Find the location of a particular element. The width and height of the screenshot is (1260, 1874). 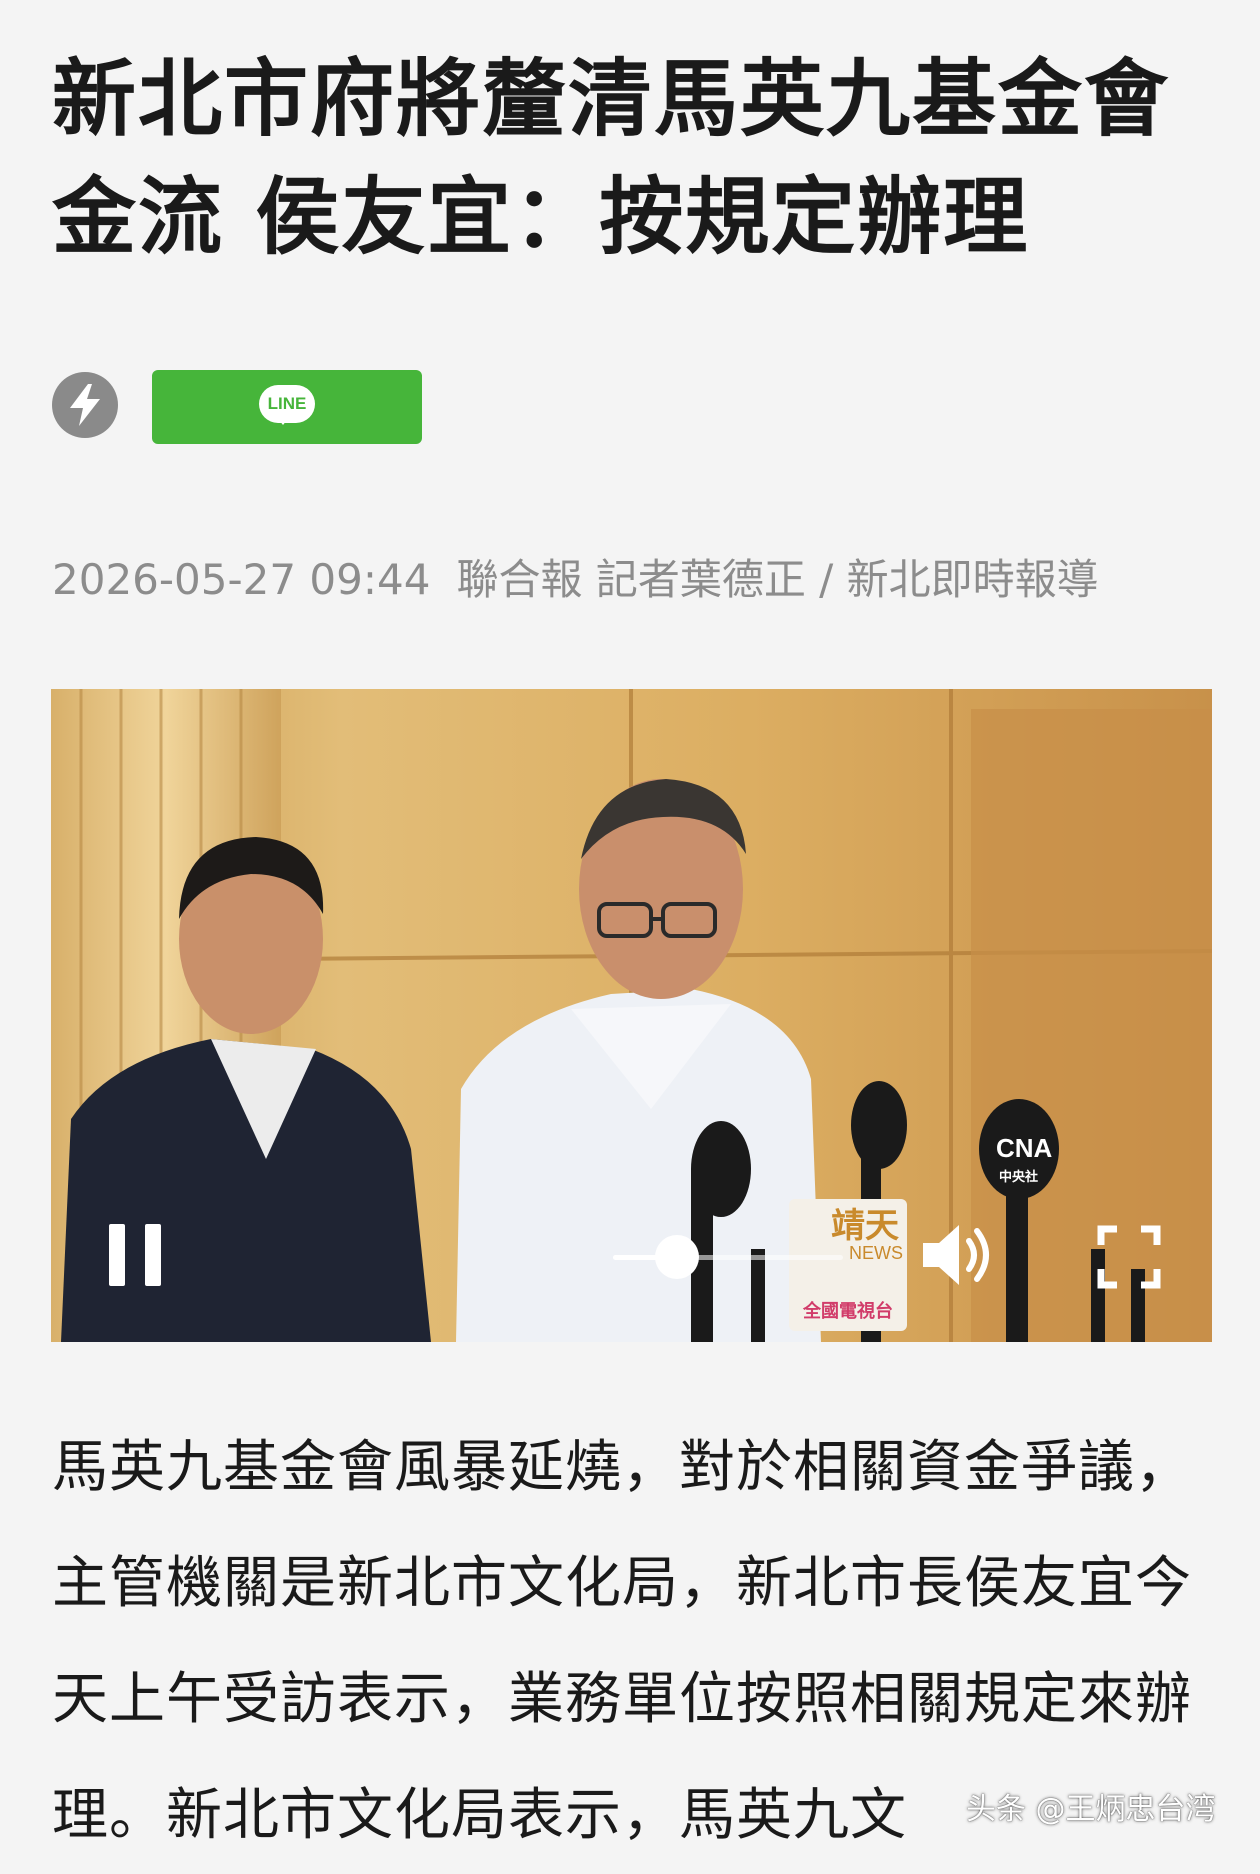

article-title: 新北市府將釐清馬英九基金會金流 侯友宜：按規定辦理 is located at coordinates (611, 158).